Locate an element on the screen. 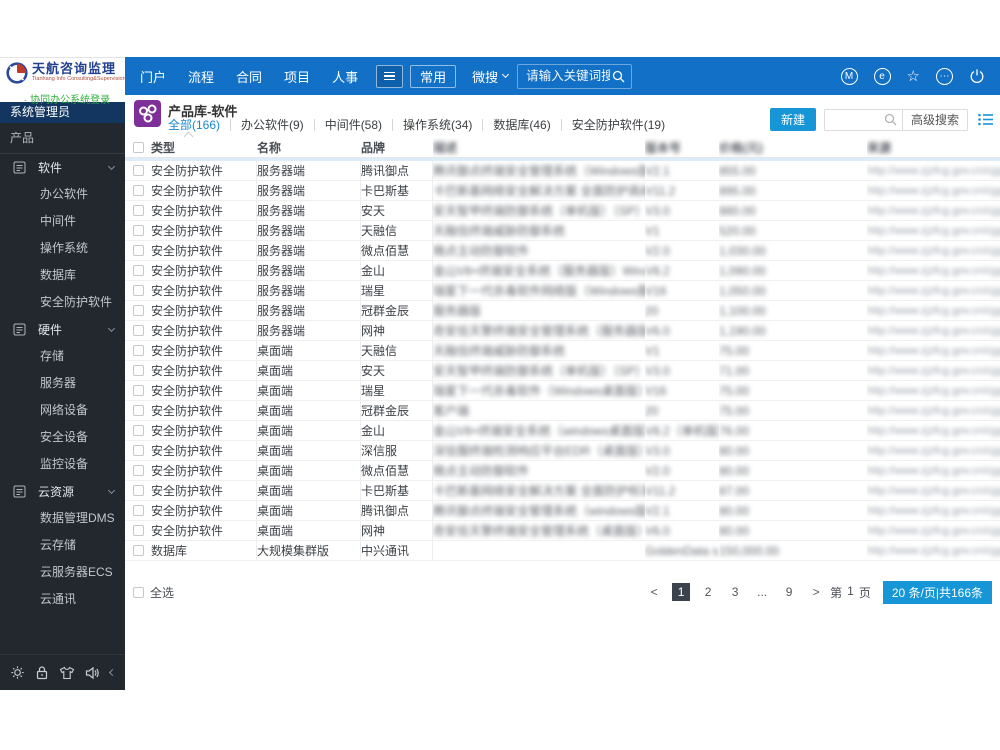  sidebar-item: 云服务器ECS is located at coordinates (62, 572).